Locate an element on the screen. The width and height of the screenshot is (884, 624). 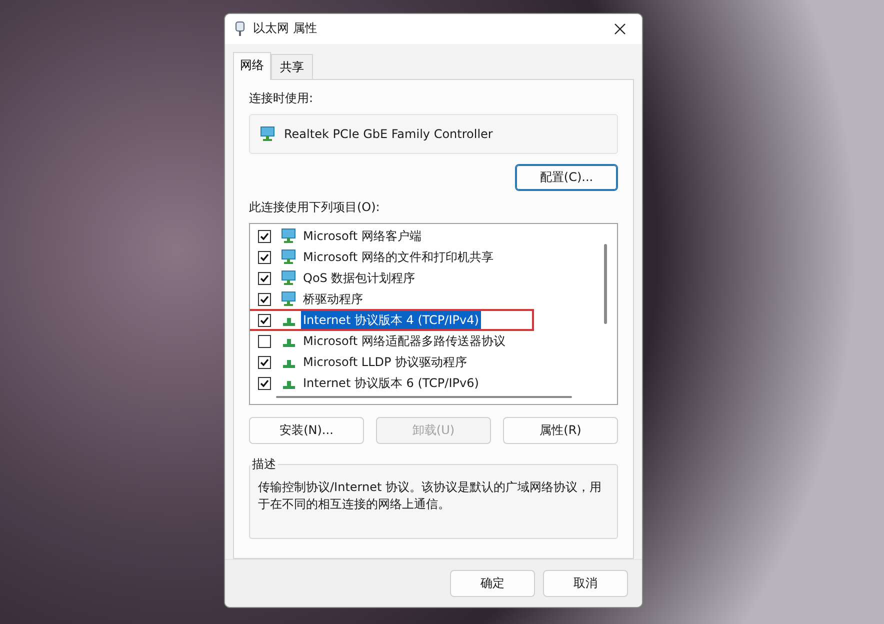
list-item: 桥驱动程序 is located at coordinates (333, 299).